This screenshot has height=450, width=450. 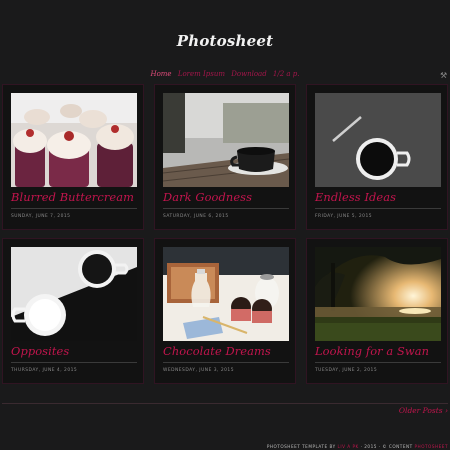 I want to click on post-thumbnail-sunset-lake, so click(x=378, y=294).